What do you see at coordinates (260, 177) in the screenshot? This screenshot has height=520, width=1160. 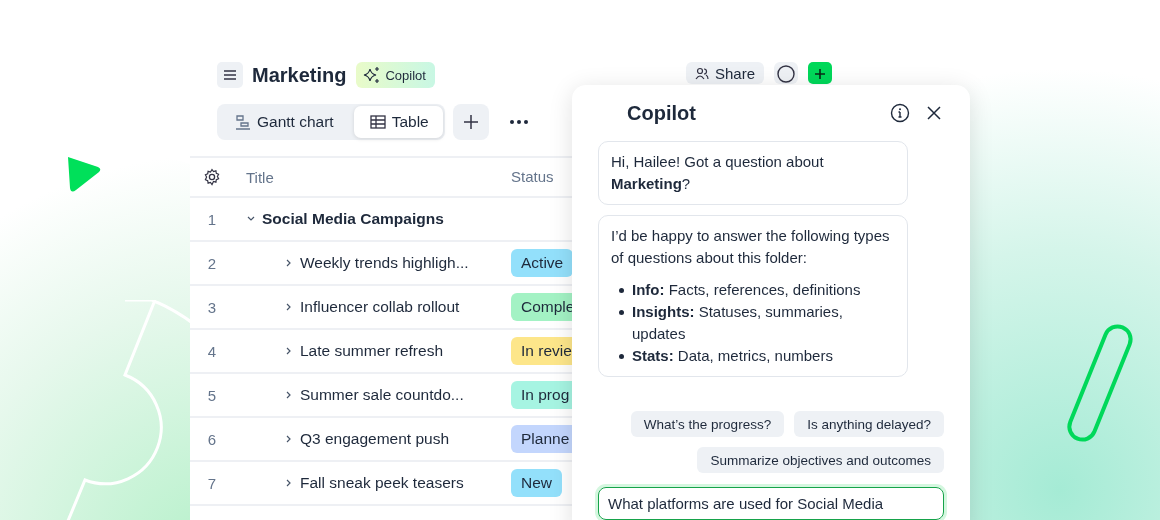 I see `column-header: Title` at bounding box center [260, 177].